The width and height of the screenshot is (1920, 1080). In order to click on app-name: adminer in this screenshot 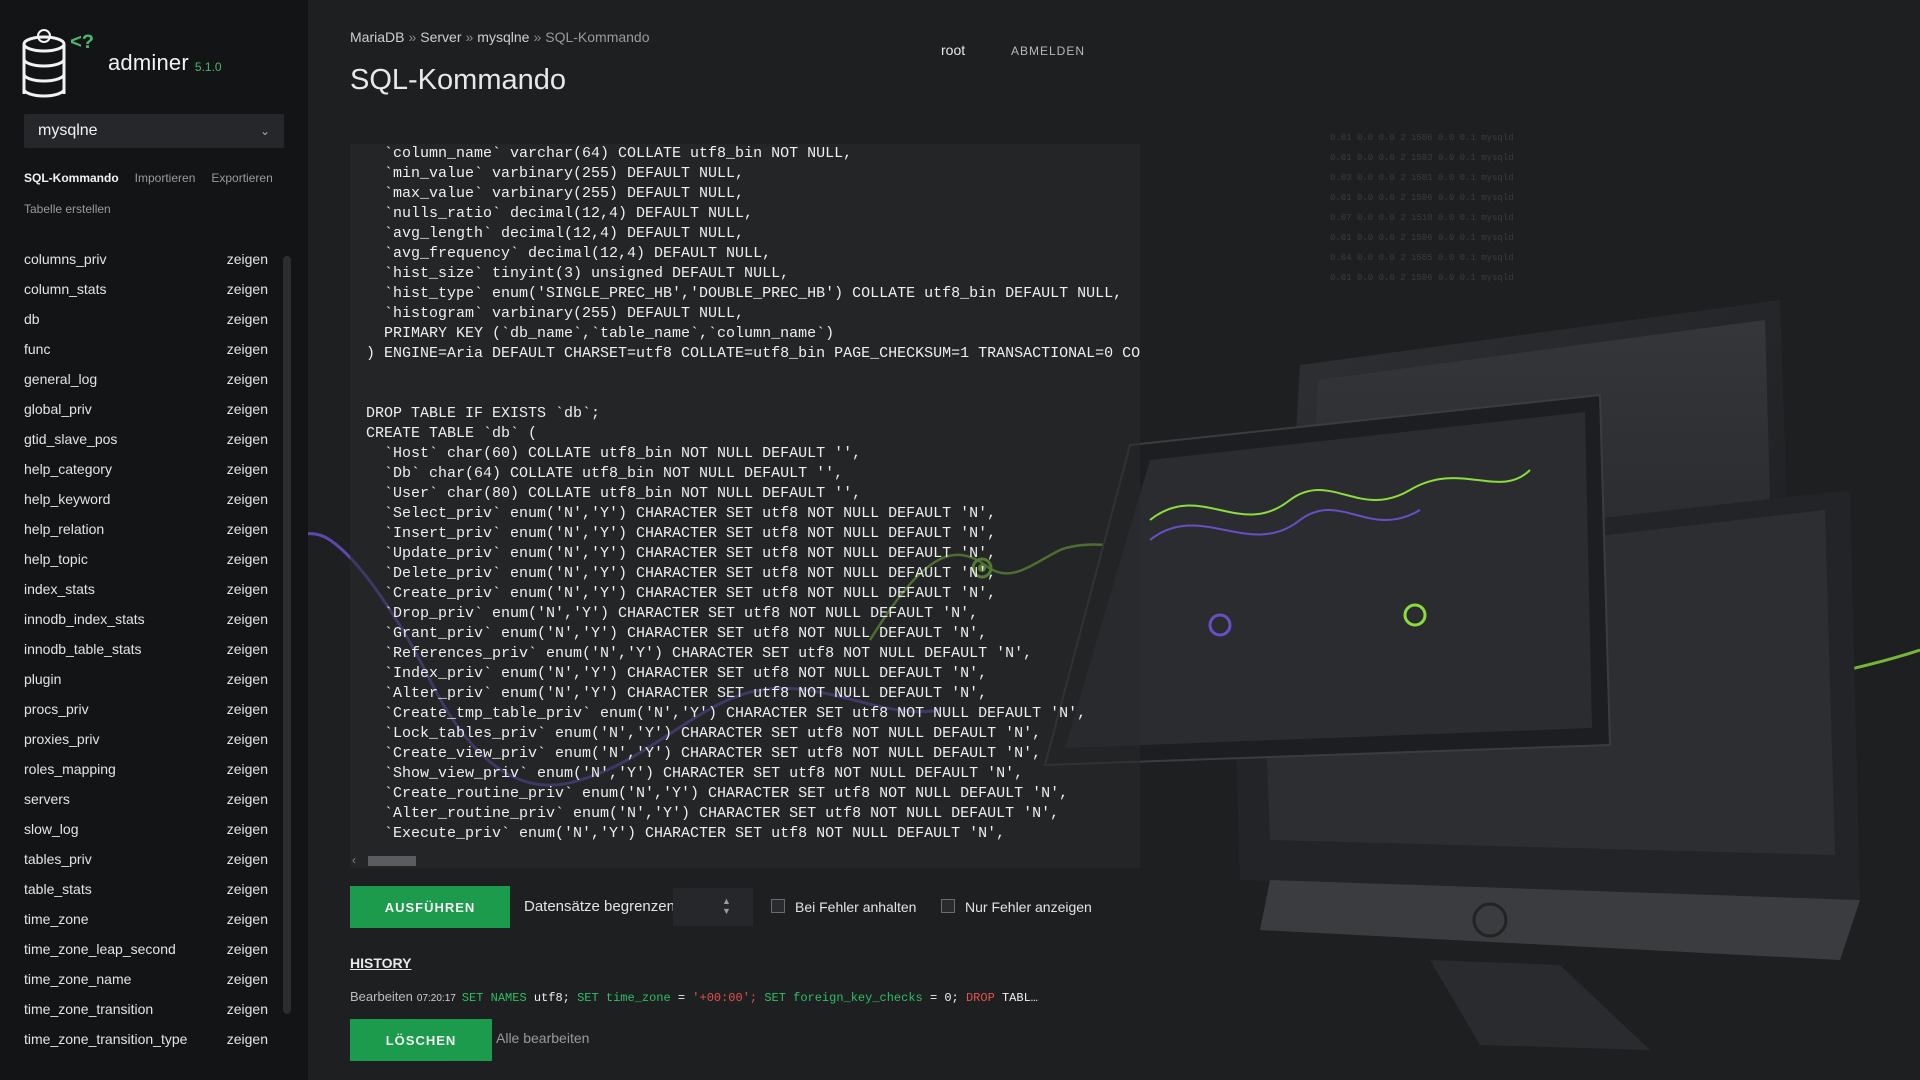, I will do `click(148, 62)`.